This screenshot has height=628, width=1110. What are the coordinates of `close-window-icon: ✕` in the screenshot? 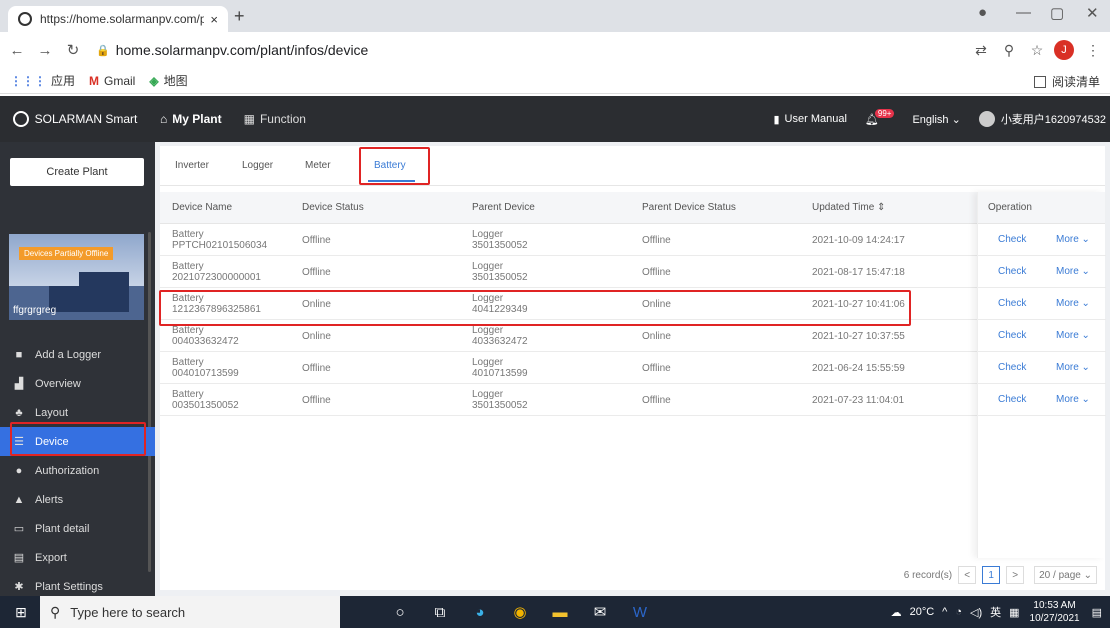 It's located at (1092, 13).